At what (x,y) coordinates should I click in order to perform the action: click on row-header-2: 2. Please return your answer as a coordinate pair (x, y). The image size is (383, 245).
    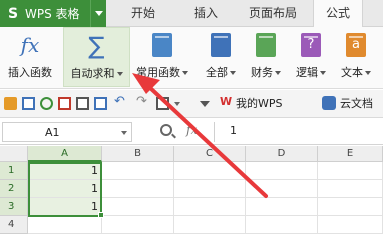
    Looking at the image, I should click on (14, 189).